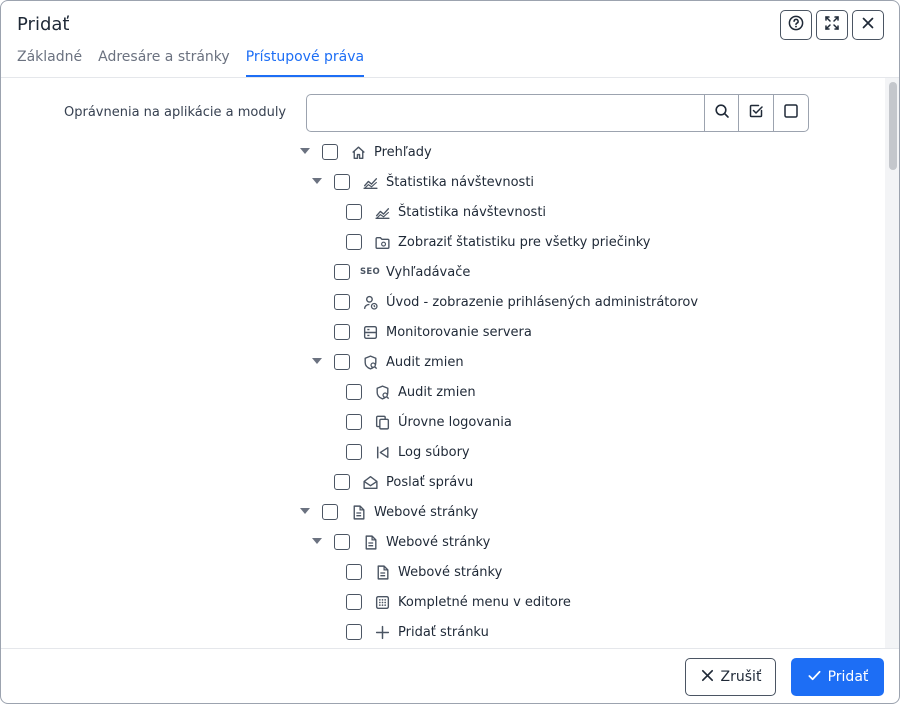  I want to click on cancel-label: Zrušiť, so click(741, 677).